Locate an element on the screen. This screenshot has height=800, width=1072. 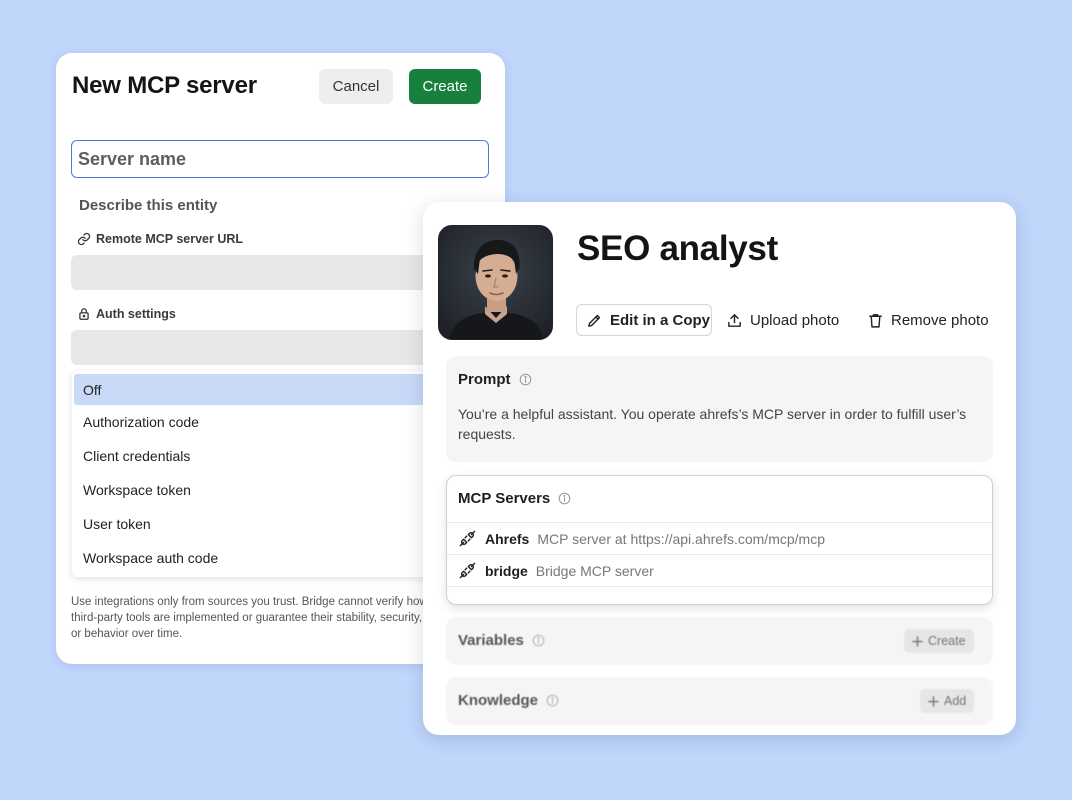
create-variable-button: Create is located at coordinates (939, 641).